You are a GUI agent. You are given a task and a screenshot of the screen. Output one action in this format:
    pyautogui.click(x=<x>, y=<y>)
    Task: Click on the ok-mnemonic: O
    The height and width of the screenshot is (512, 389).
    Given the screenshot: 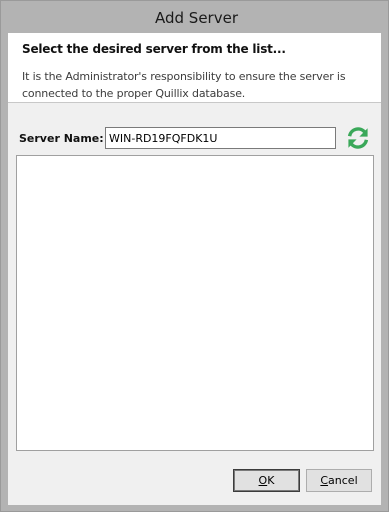 What is the action you would take?
    pyautogui.click(x=263, y=480)
    